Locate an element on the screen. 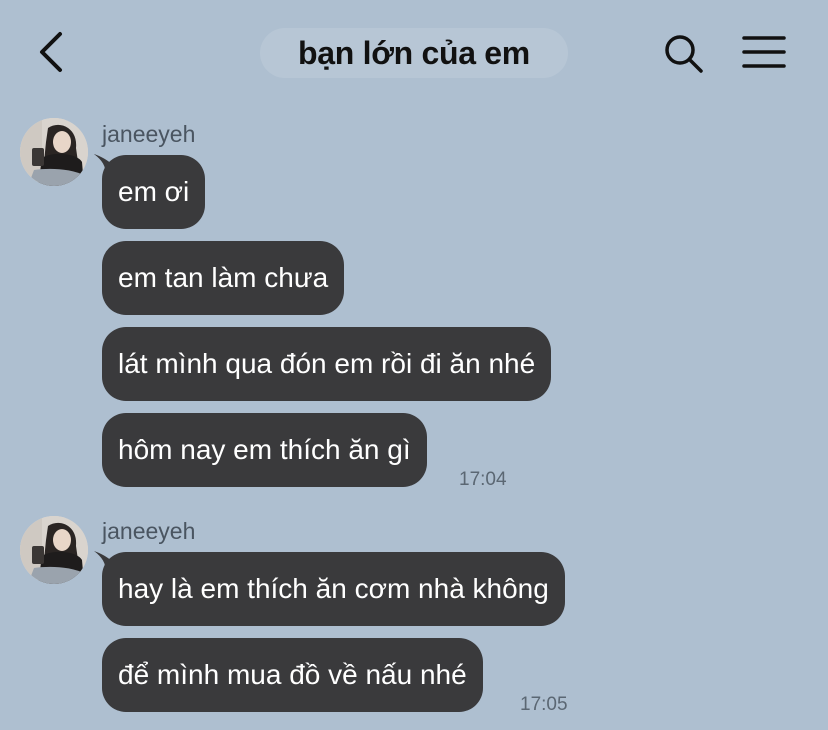 Image resolution: width=828 pixels, height=730 pixels. chat-title: bạn lớn của em is located at coordinates (414, 53).